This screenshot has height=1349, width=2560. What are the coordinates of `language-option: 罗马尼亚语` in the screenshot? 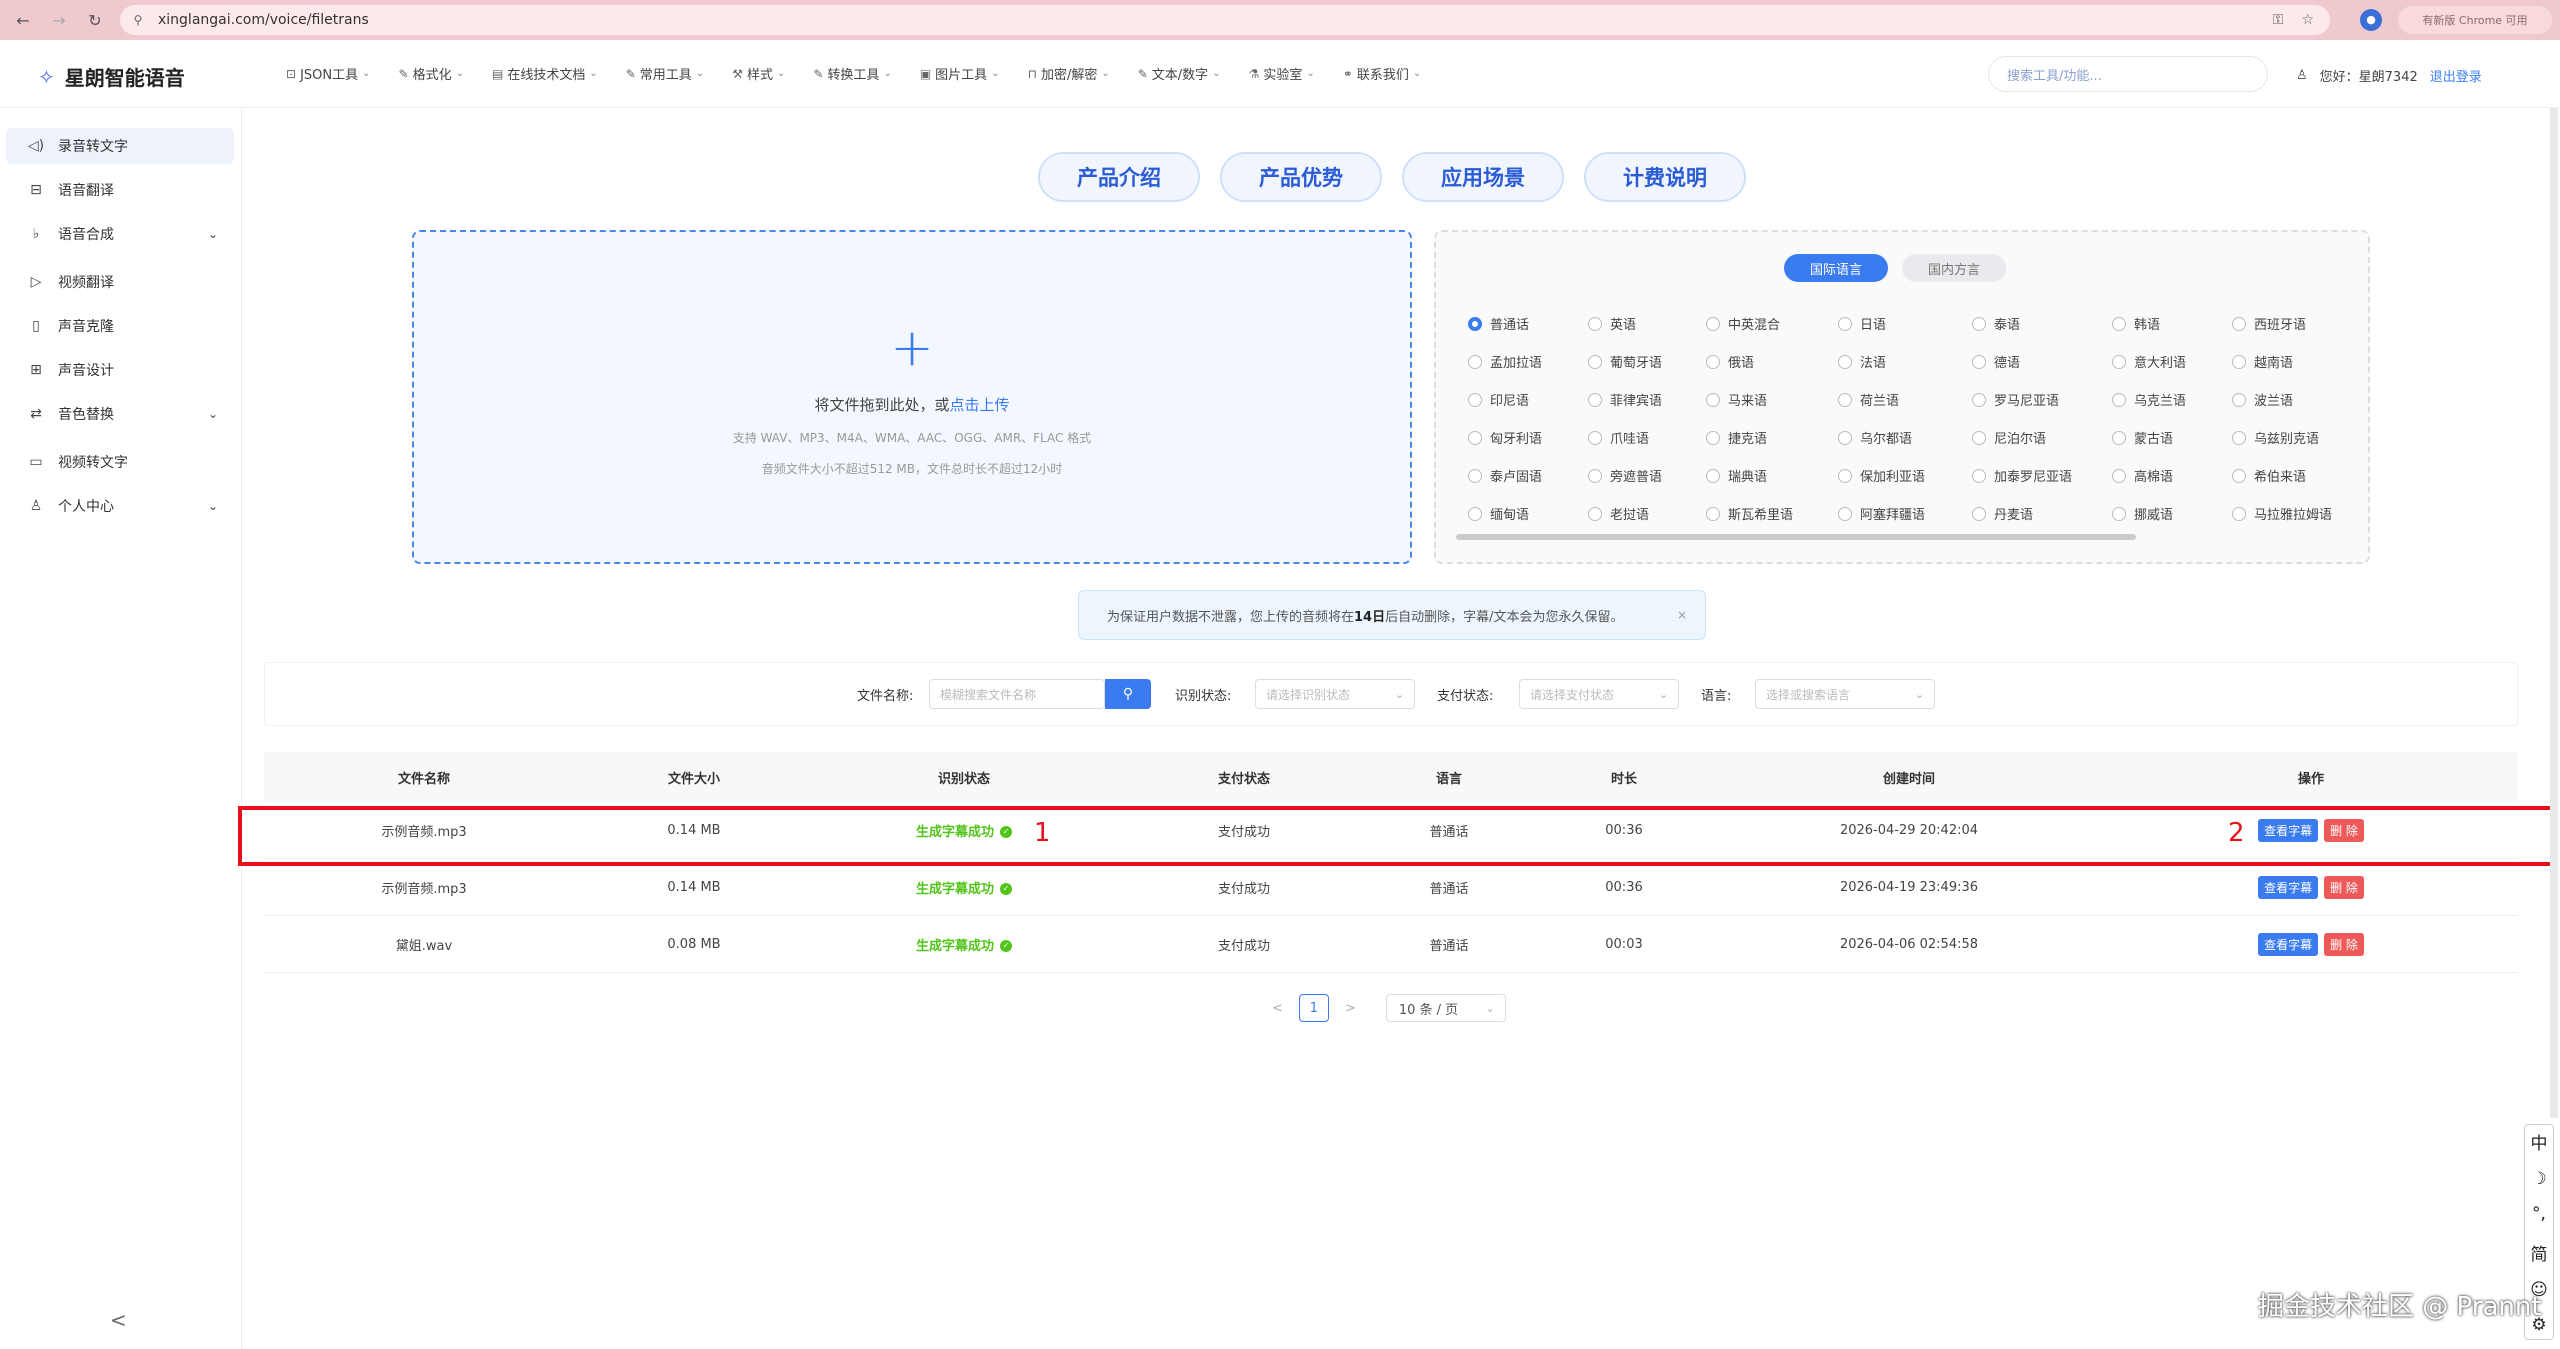 It's located at (2015, 399).